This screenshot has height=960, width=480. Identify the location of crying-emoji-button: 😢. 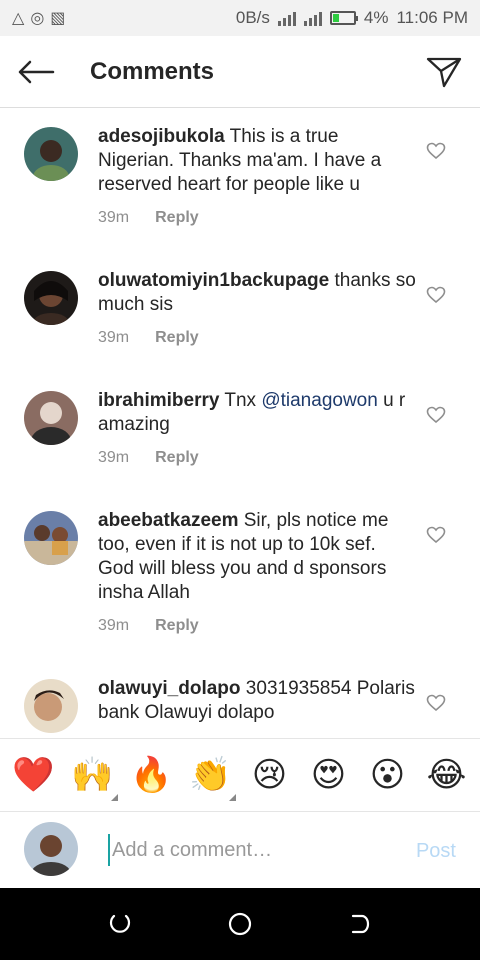
(270, 775).